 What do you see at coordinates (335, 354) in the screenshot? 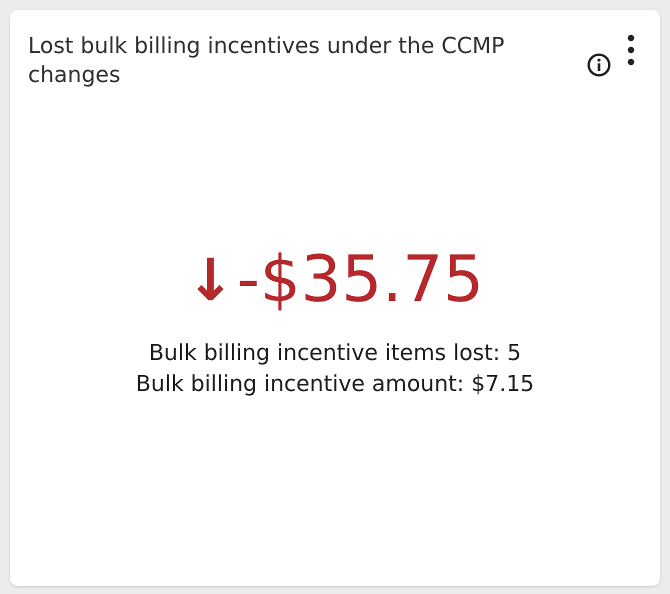
I see `detail-text: Bulk billing incentive items lost: 5` at bounding box center [335, 354].